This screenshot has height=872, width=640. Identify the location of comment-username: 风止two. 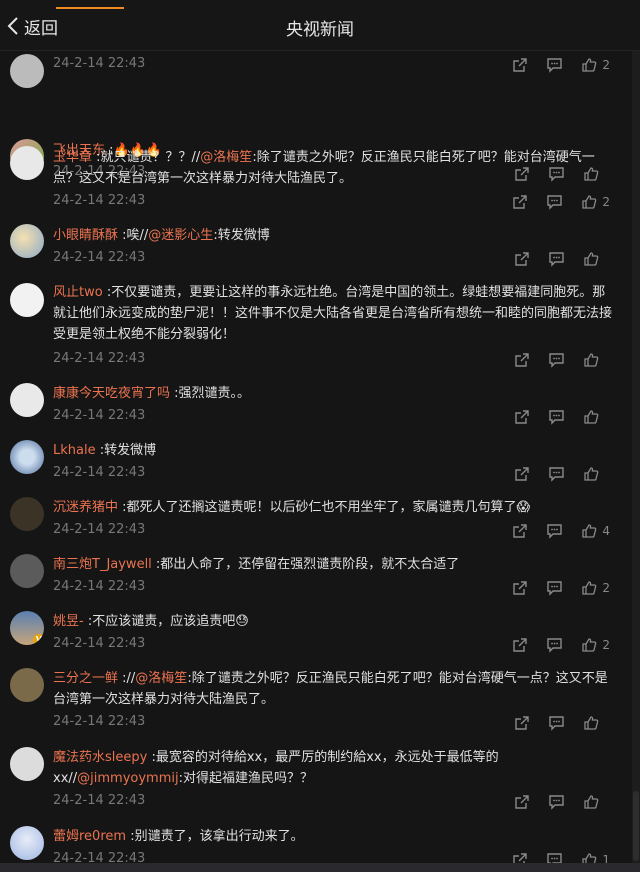
(78, 292).